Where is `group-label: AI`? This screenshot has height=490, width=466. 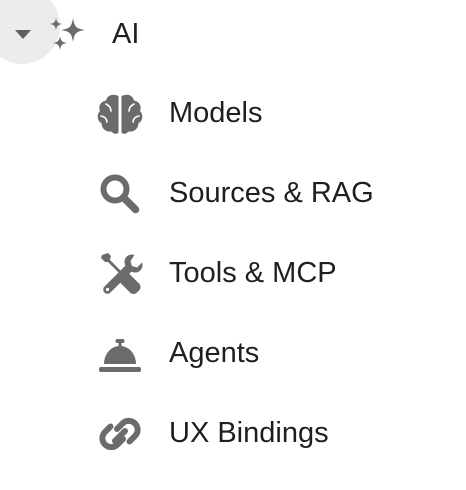 group-label: AI is located at coordinates (126, 34).